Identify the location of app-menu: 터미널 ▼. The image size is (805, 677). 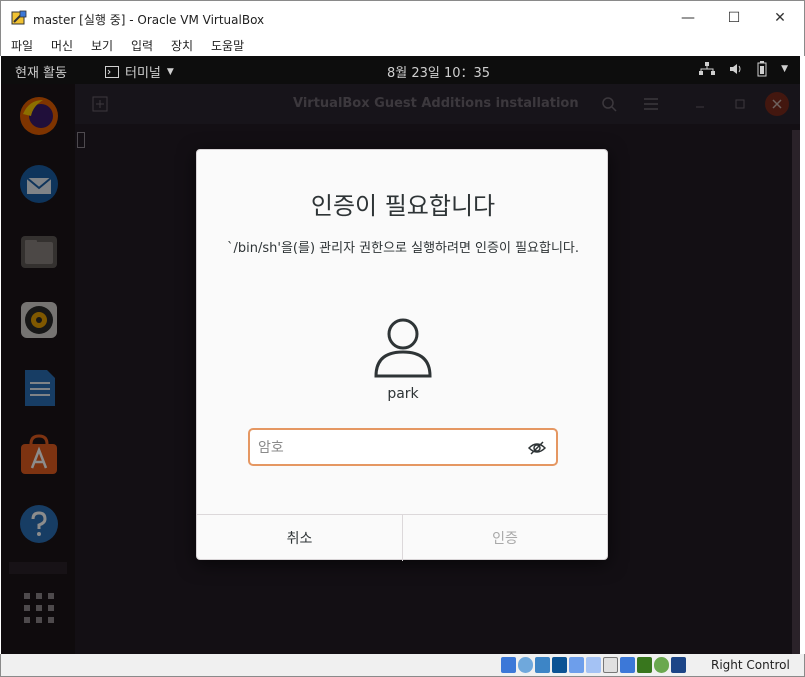
(139, 71).